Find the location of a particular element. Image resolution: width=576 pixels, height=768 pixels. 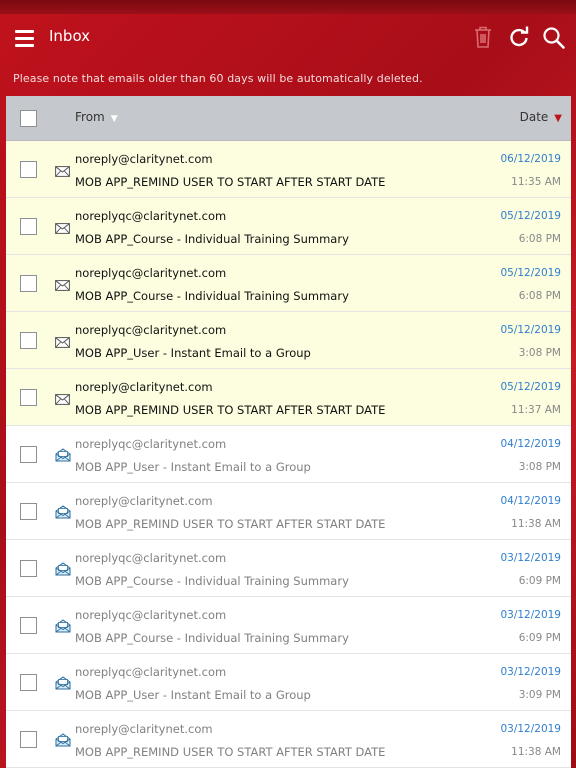

refresh-icon is located at coordinates (519, 39).